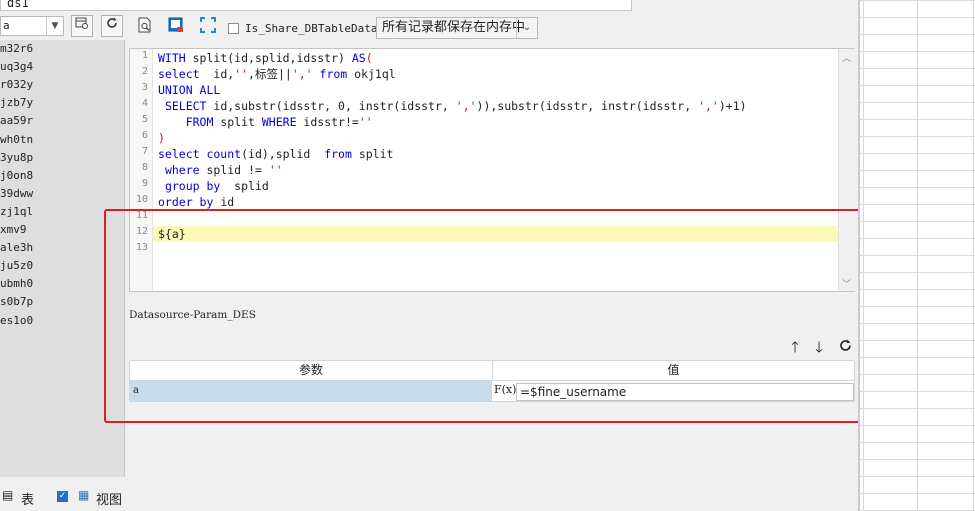  I want to click on filter-table-icon, so click(81, 23).